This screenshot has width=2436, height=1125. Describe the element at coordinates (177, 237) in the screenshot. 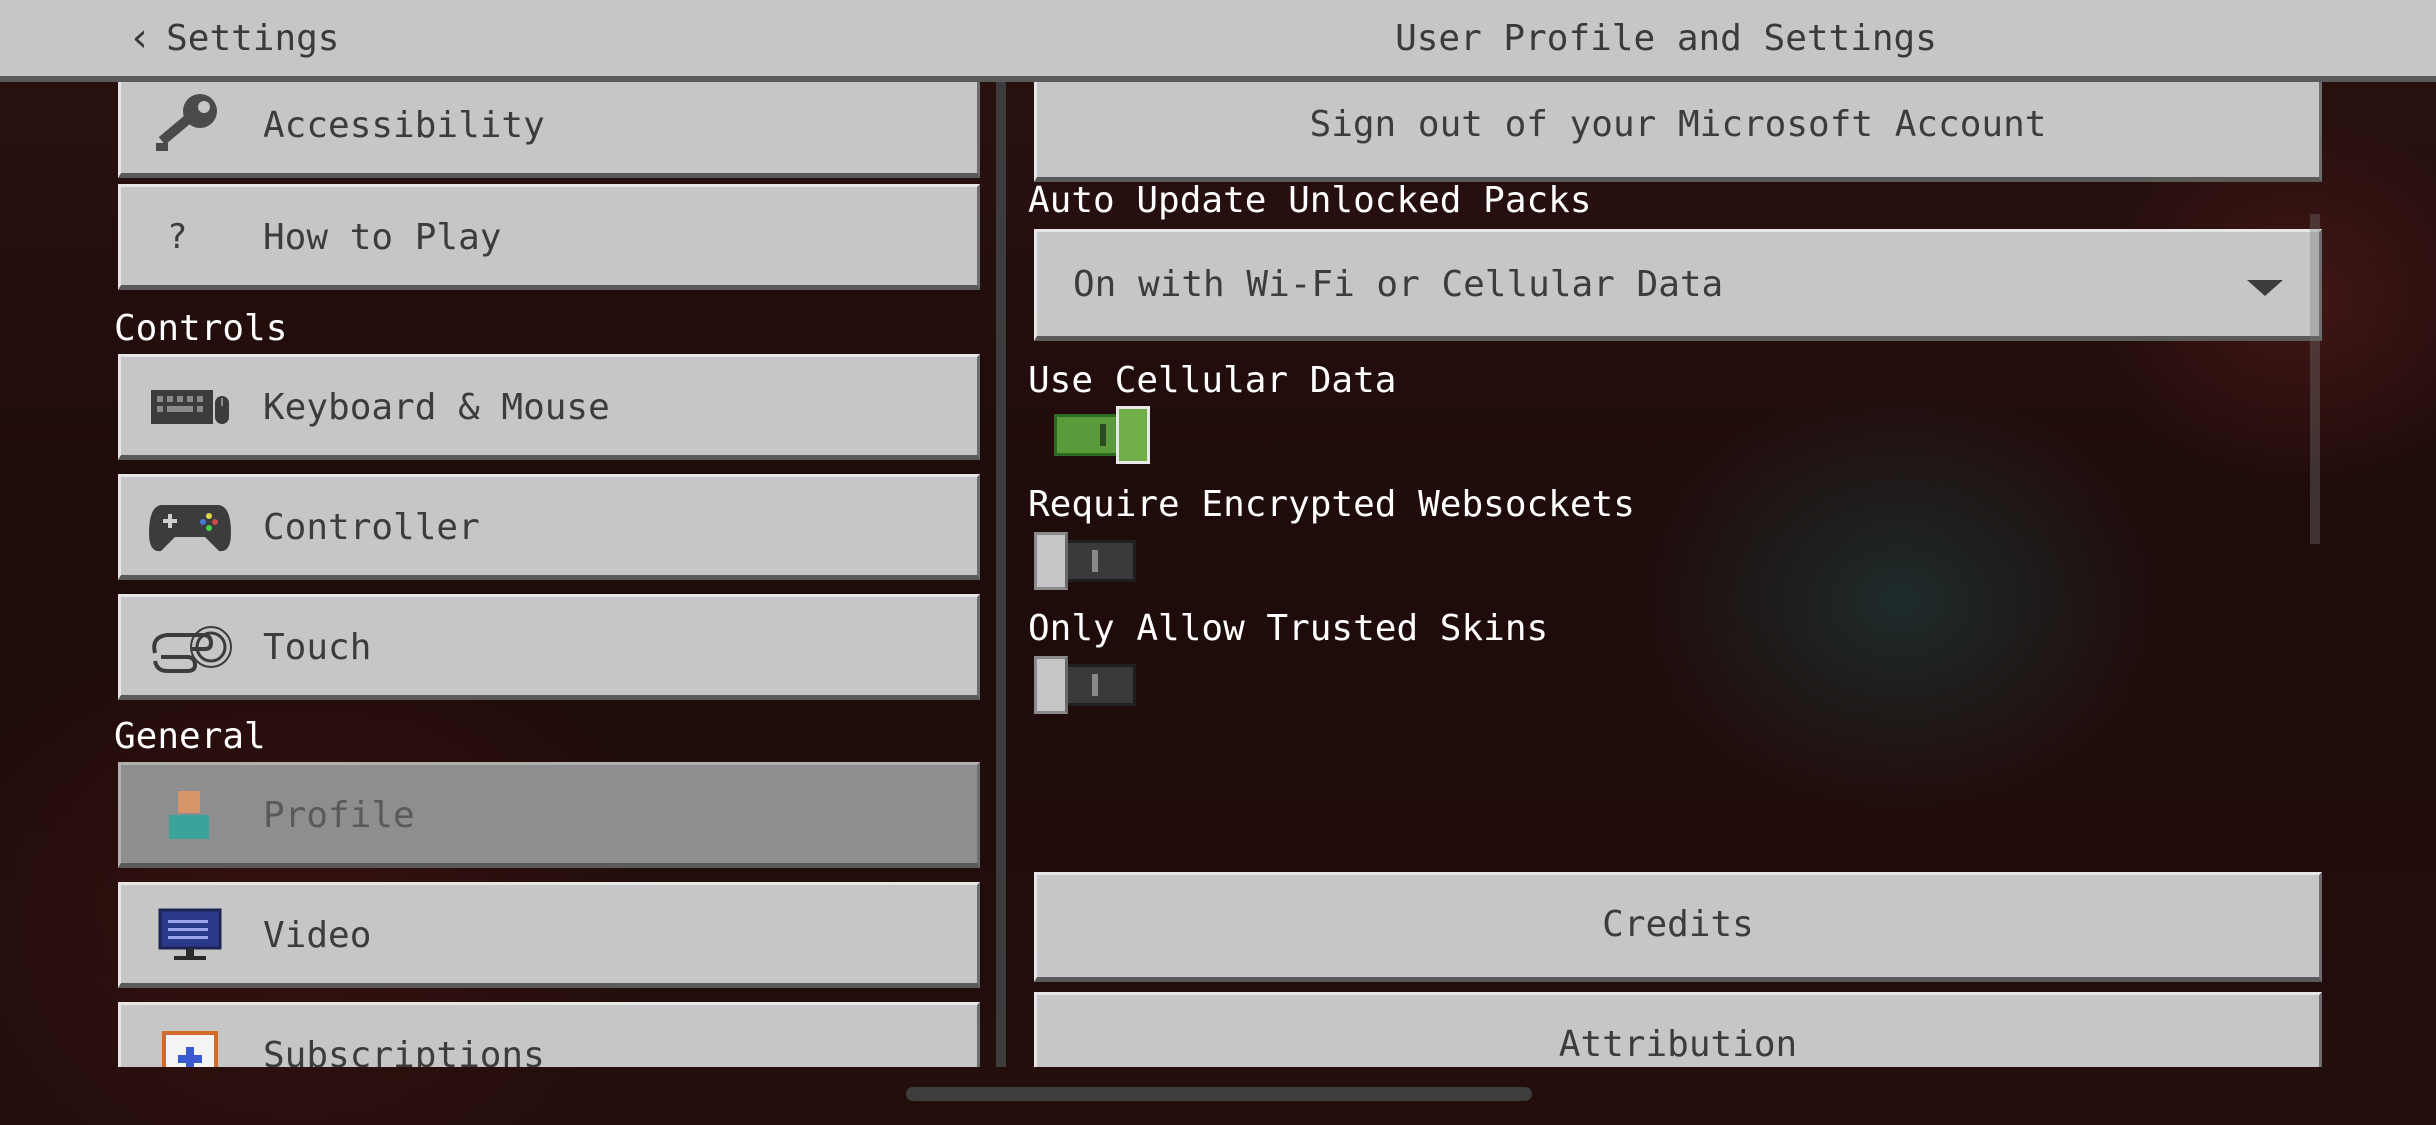

I see `question-glyph: ?` at that location.